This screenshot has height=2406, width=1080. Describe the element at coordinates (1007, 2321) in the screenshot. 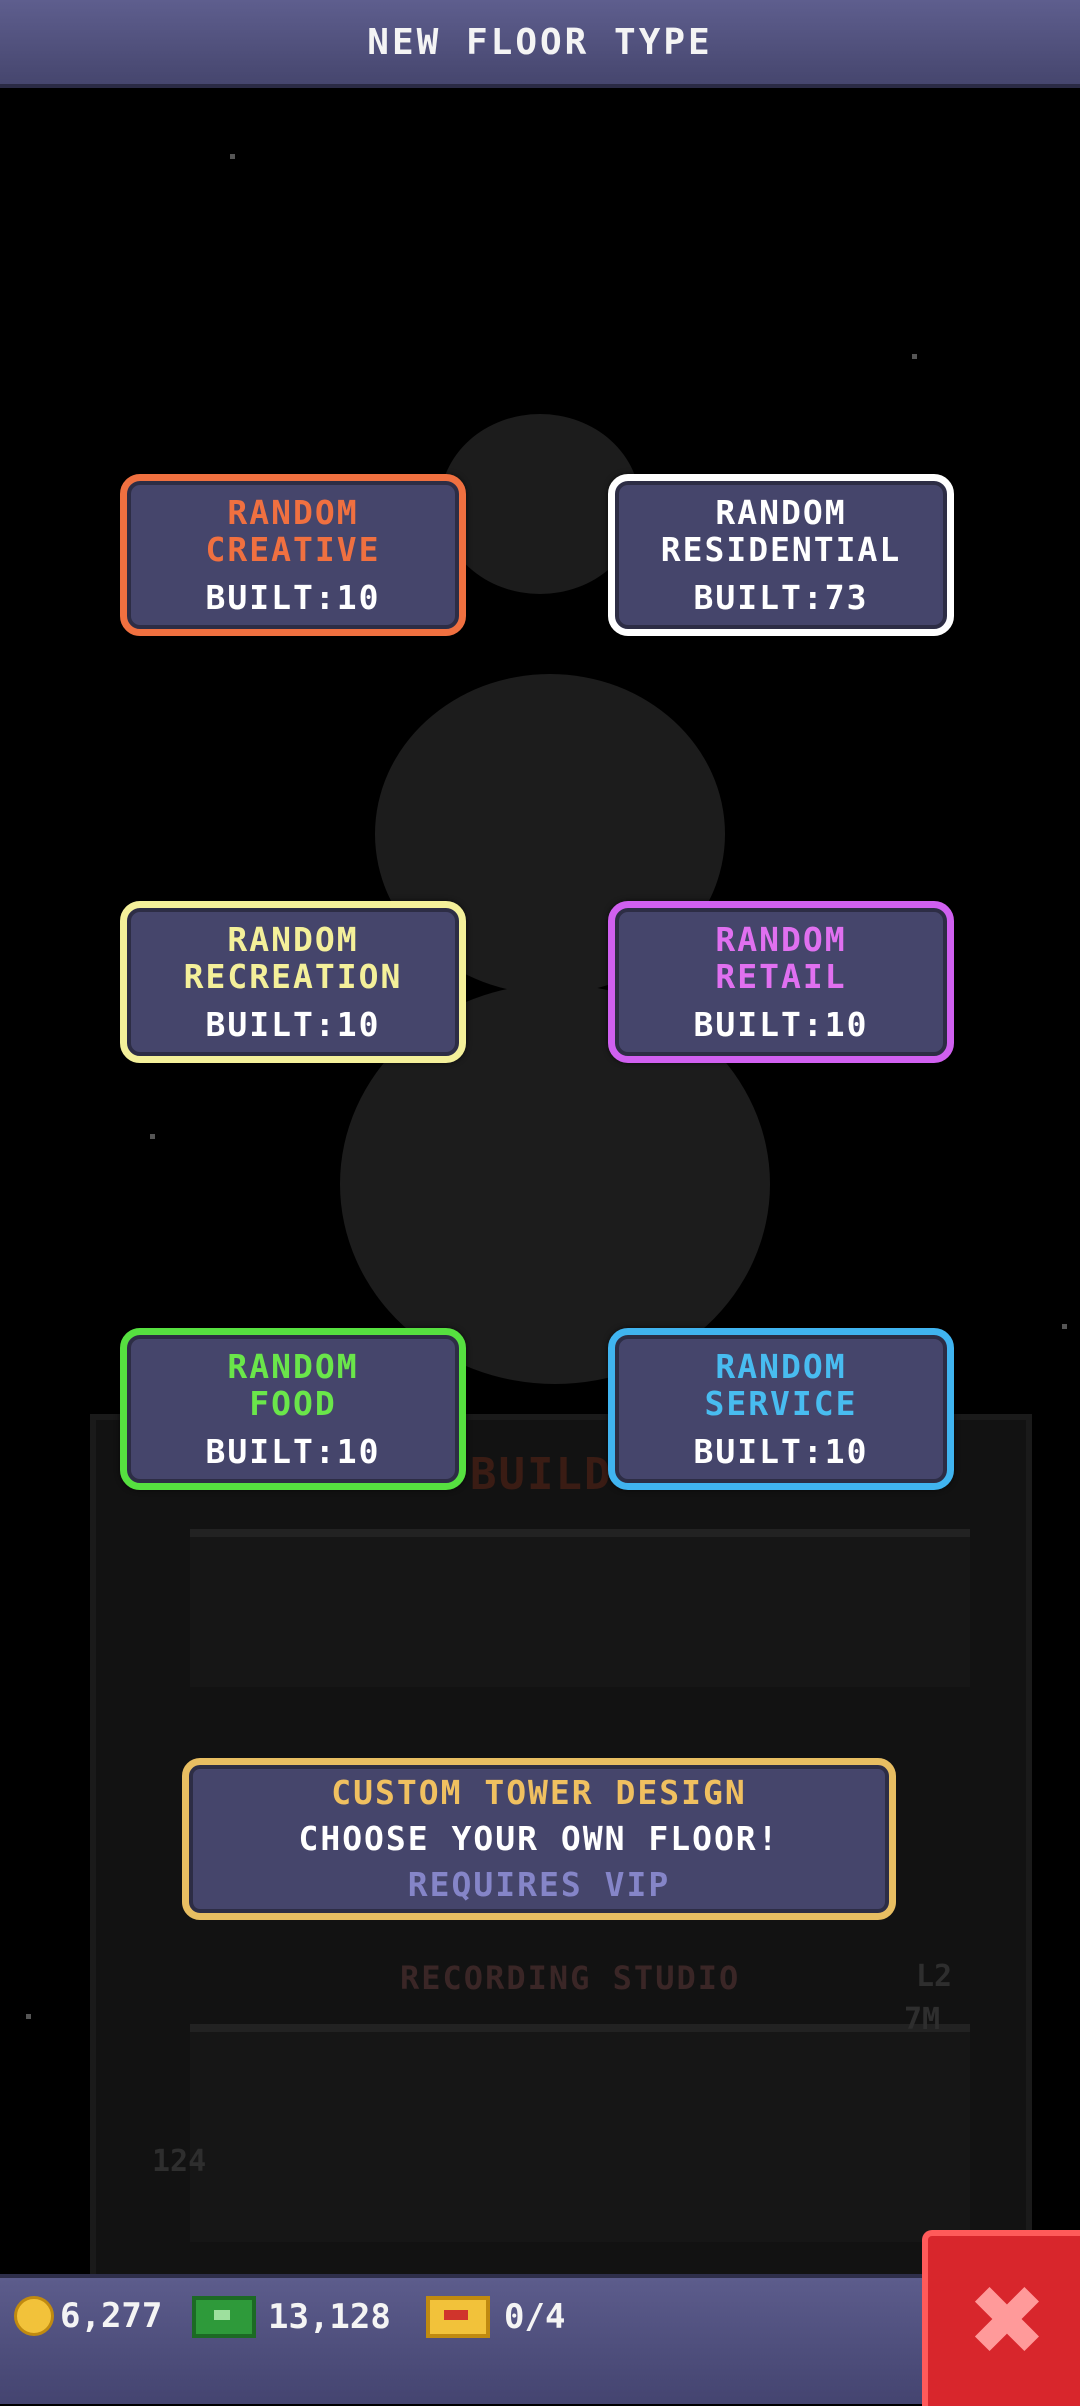

I see `close-icon: ✖` at that location.